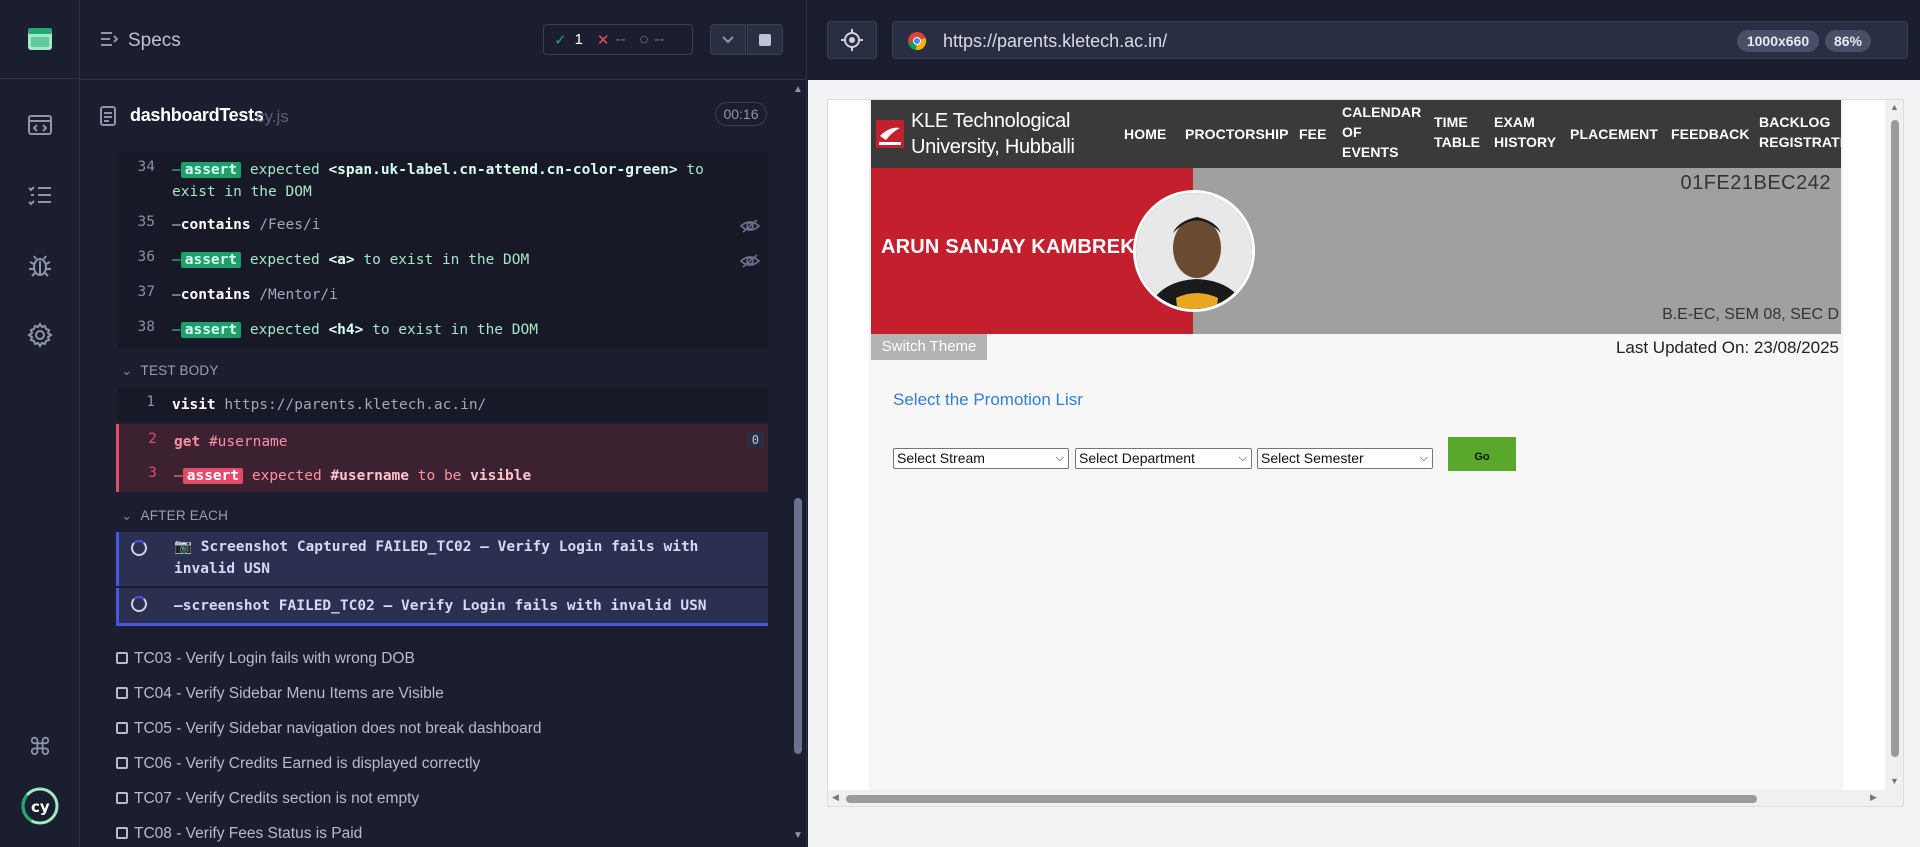  Describe the element at coordinates (442, 405) in the screenshot. I see `command-row: 1 visit https://parents.kletech.ac.in/` at that location.